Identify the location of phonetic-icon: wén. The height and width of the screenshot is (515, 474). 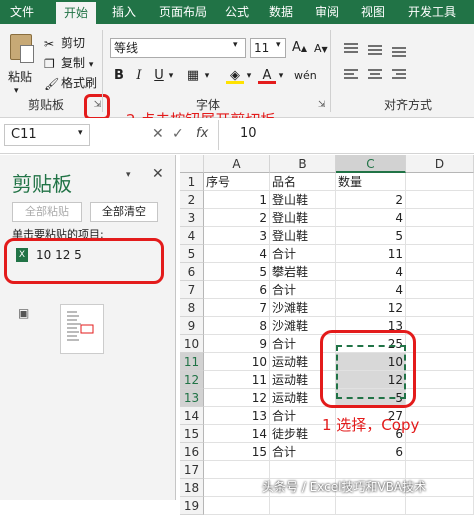
(305, 76).